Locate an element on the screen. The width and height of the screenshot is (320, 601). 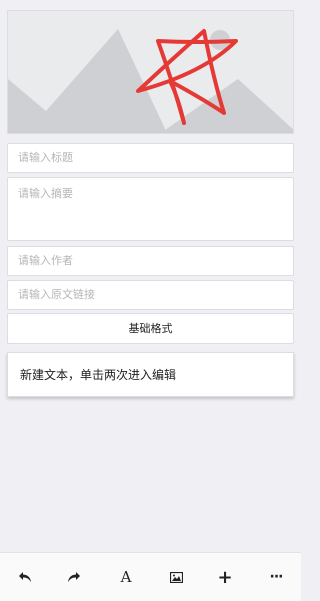
more-icon: ··· is located at coordinates (276, 577).